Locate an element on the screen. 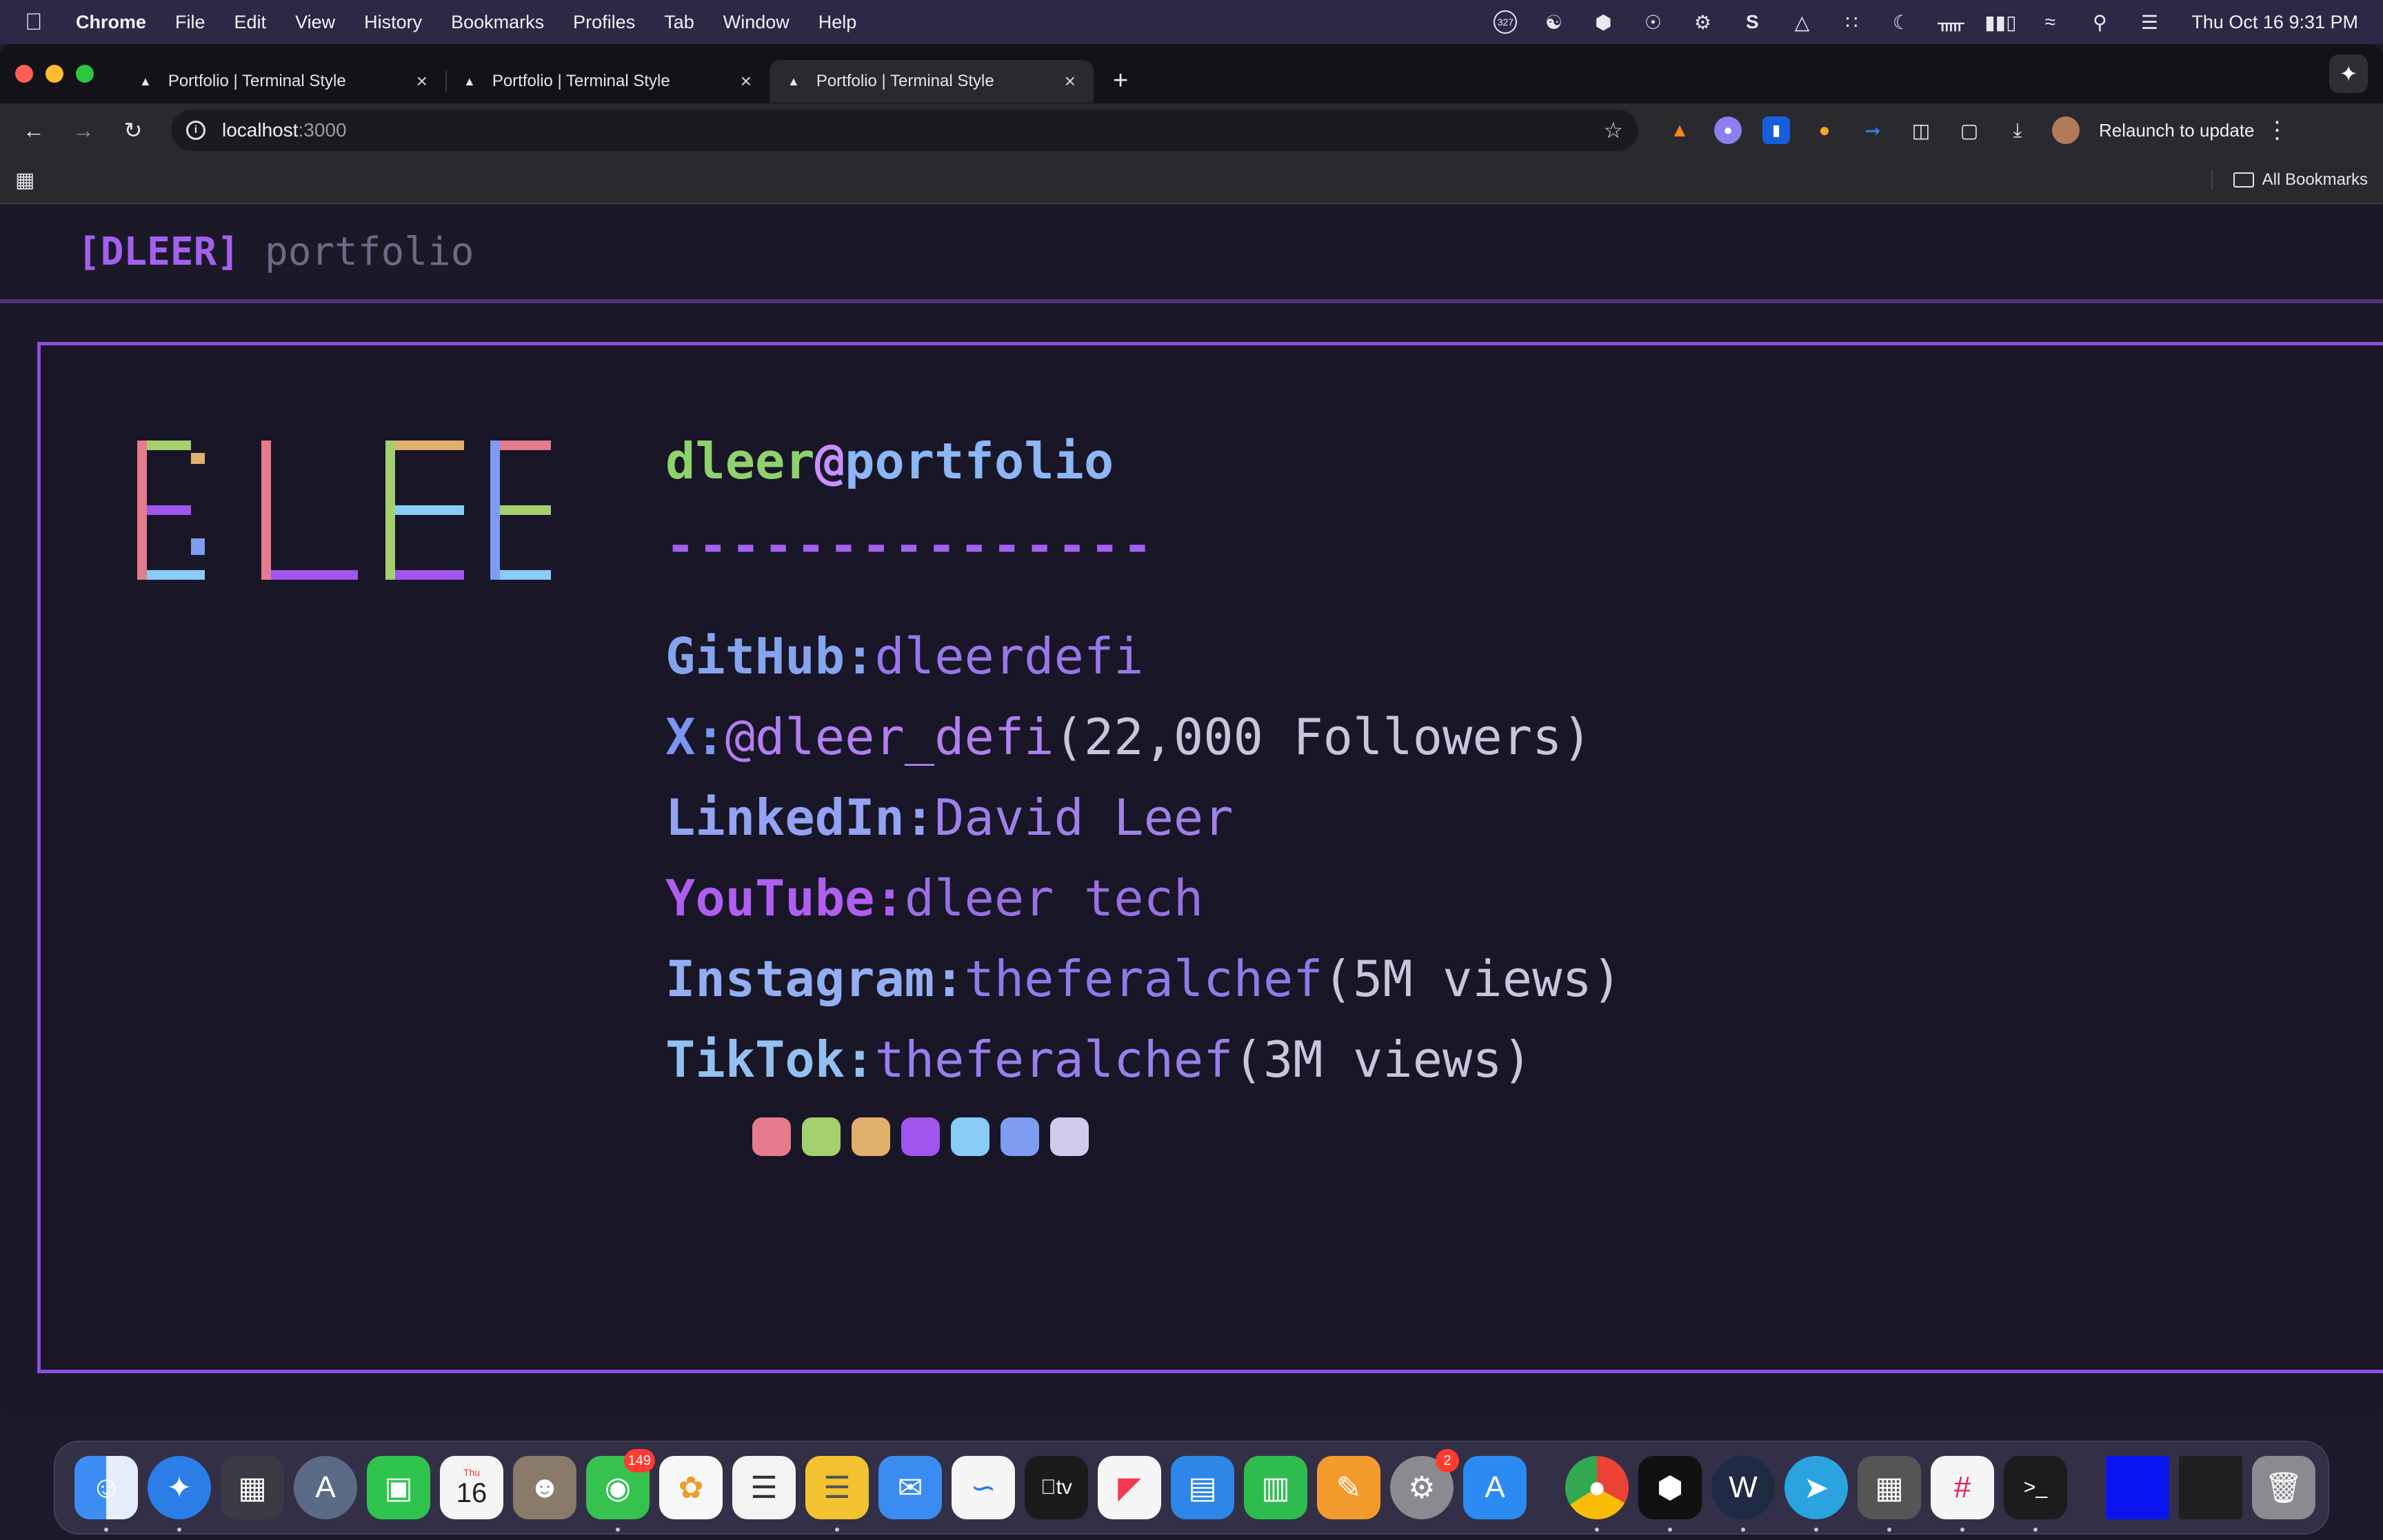  badge-tray-icon: 327 is located at coordinates (1506, 22).